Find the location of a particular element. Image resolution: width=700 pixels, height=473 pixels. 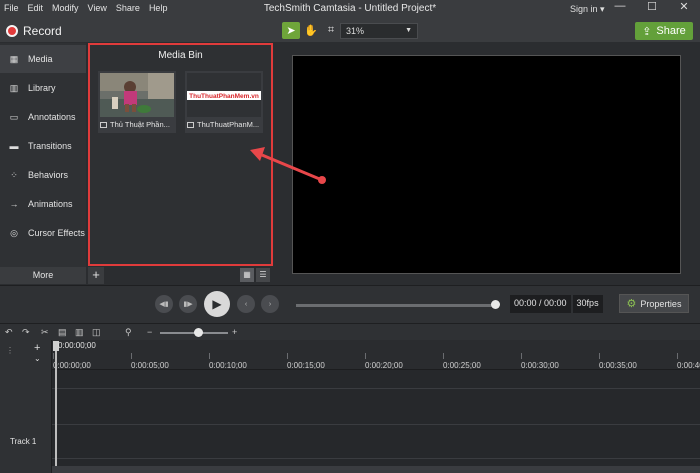

ruler-tick-label: 0:00:10;00 is located at coordinates (228, 365).